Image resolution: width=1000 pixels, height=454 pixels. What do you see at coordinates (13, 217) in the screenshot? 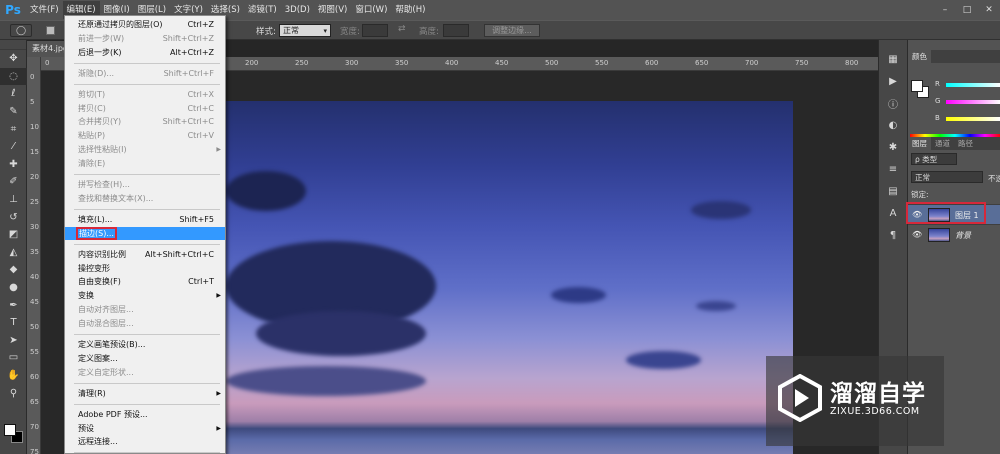
I see `history-brush-icon: ↺` at bounding box center [13, 217].